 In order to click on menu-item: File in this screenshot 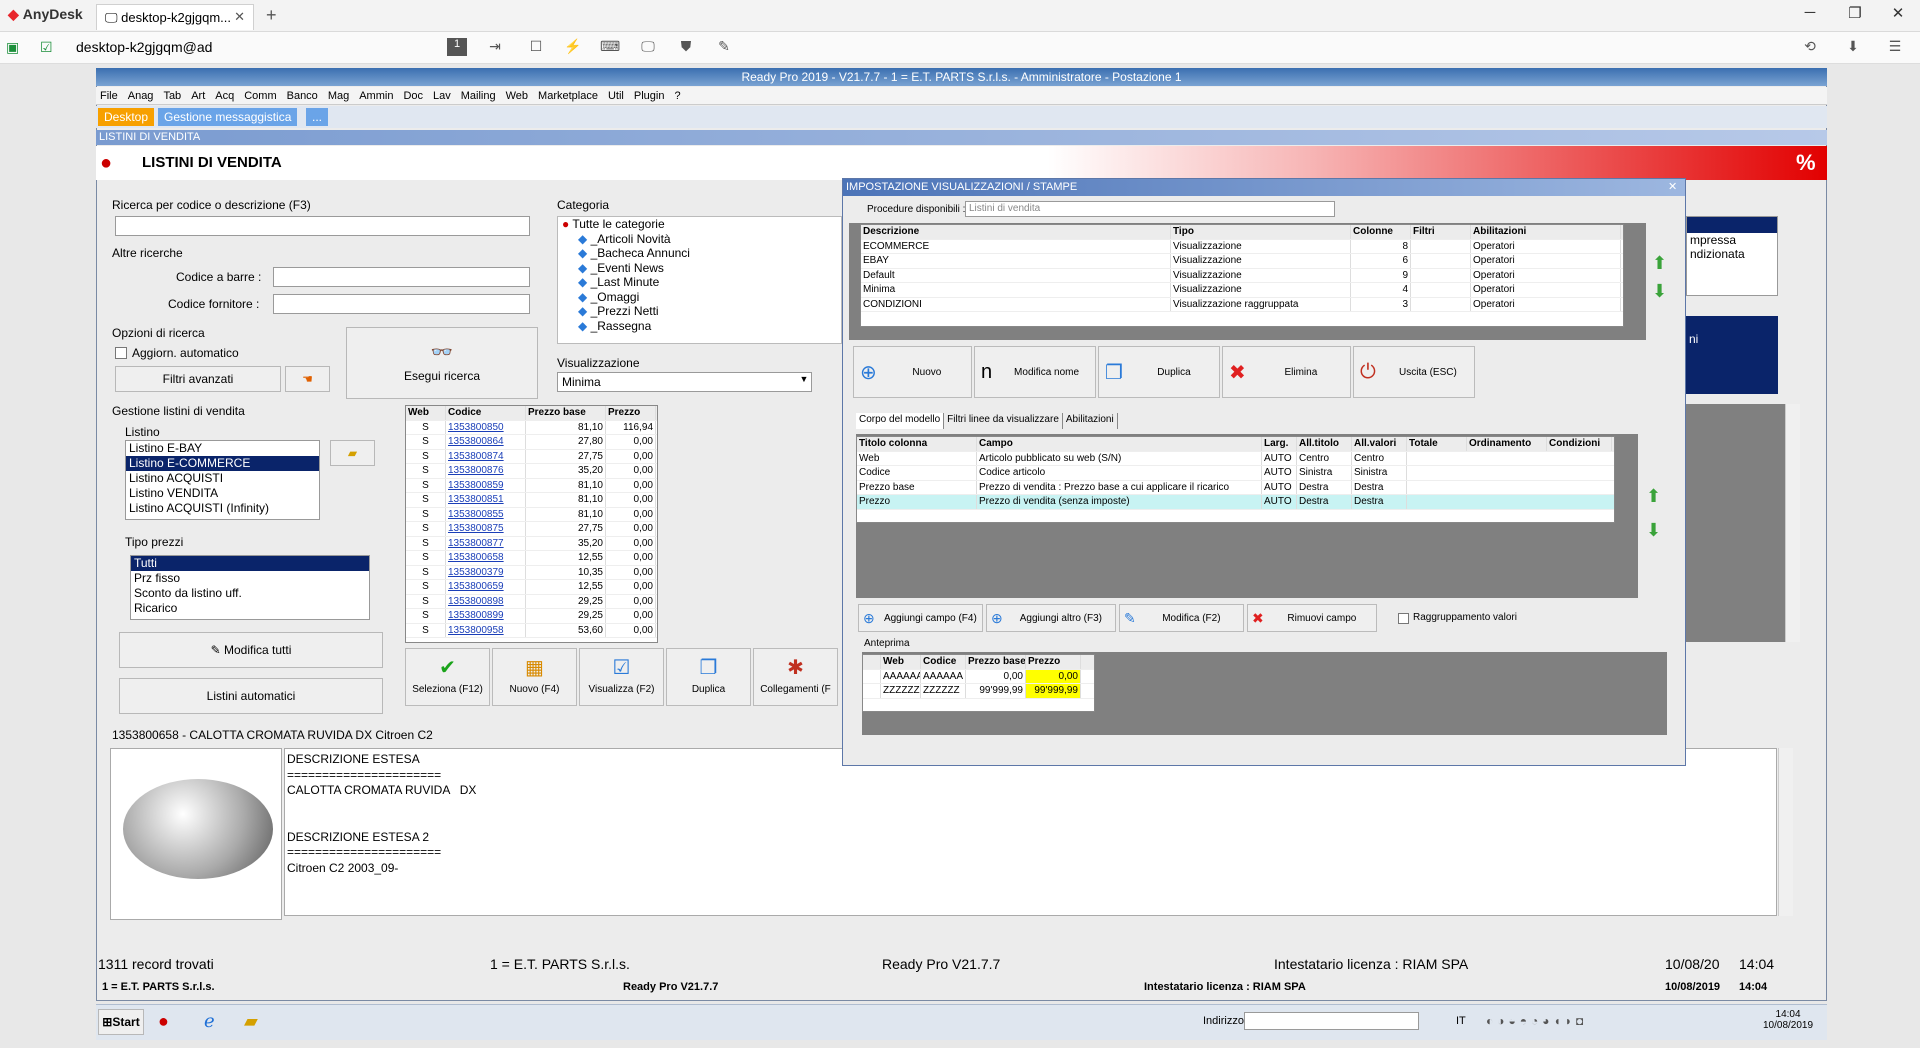, I will do `click(109, 96)`.